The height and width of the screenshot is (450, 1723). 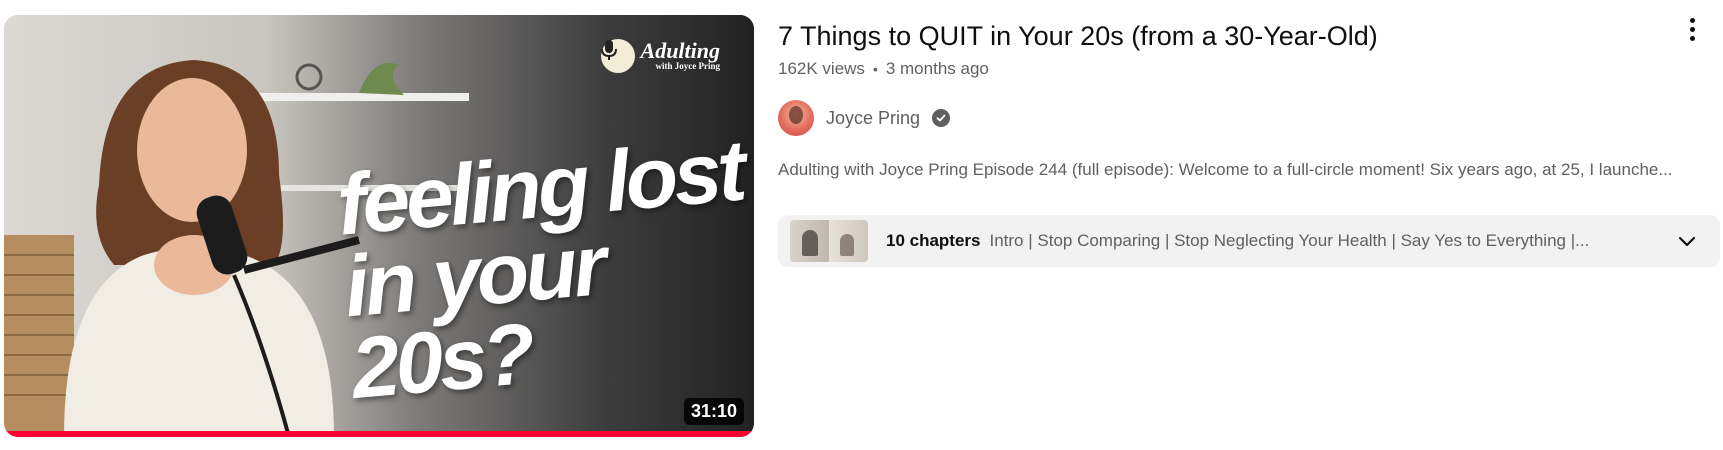 I want to click on thumbnail-brand-logo: Adulting with Joyce Pring, so click(x=660, y=55).